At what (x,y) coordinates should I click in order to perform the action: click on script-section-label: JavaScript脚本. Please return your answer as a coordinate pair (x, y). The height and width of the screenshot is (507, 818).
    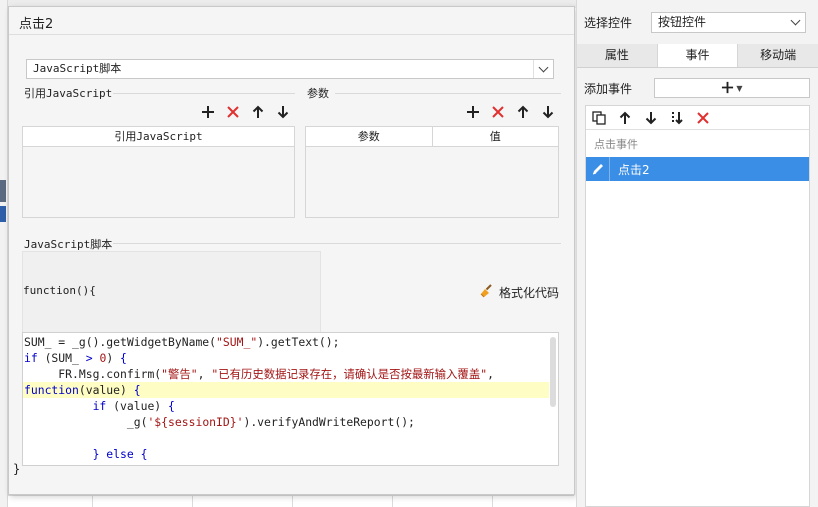
    Looking at the image, I should click on (68, 244).